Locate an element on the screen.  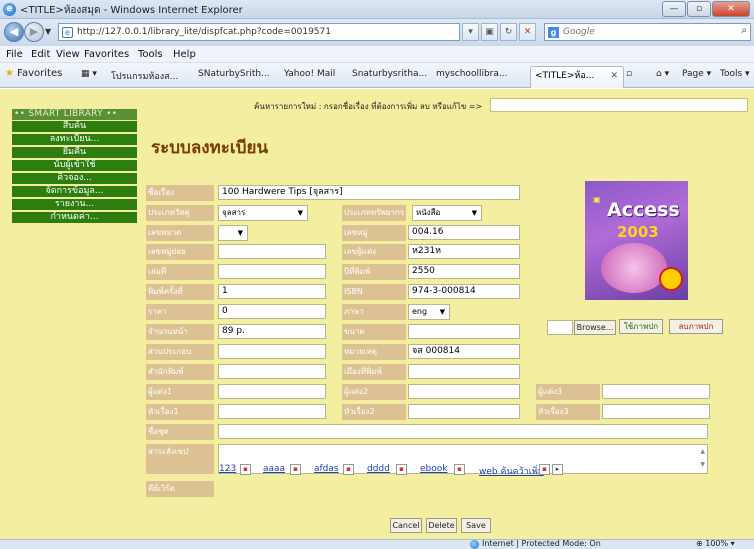
place-field is located at coordinates (464, 371).